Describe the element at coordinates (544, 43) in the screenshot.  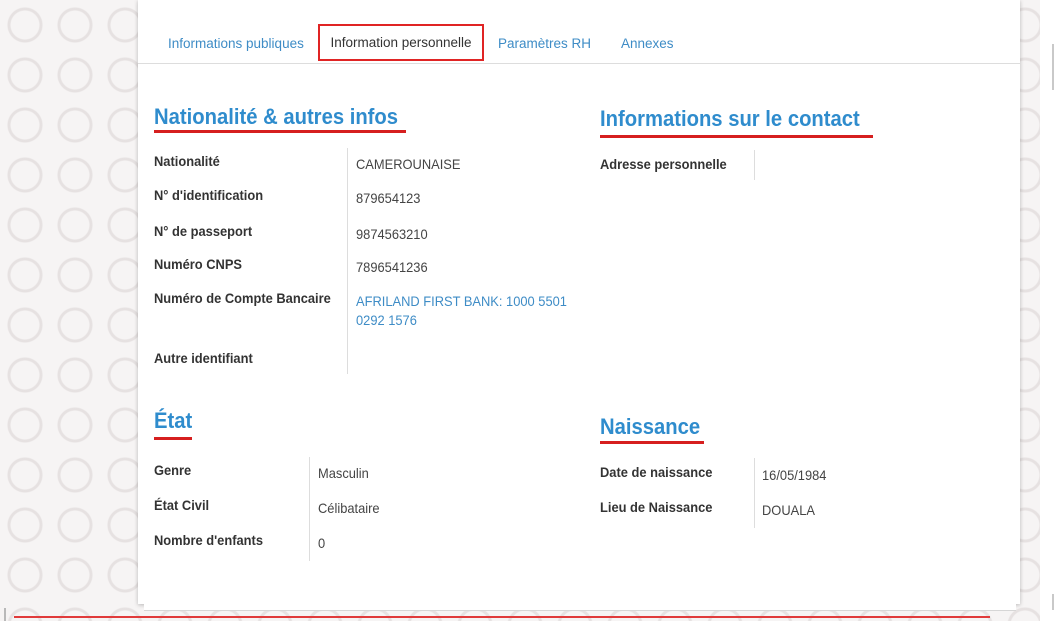
I see `tab-hr-settings: Paramètres RH` at that location.